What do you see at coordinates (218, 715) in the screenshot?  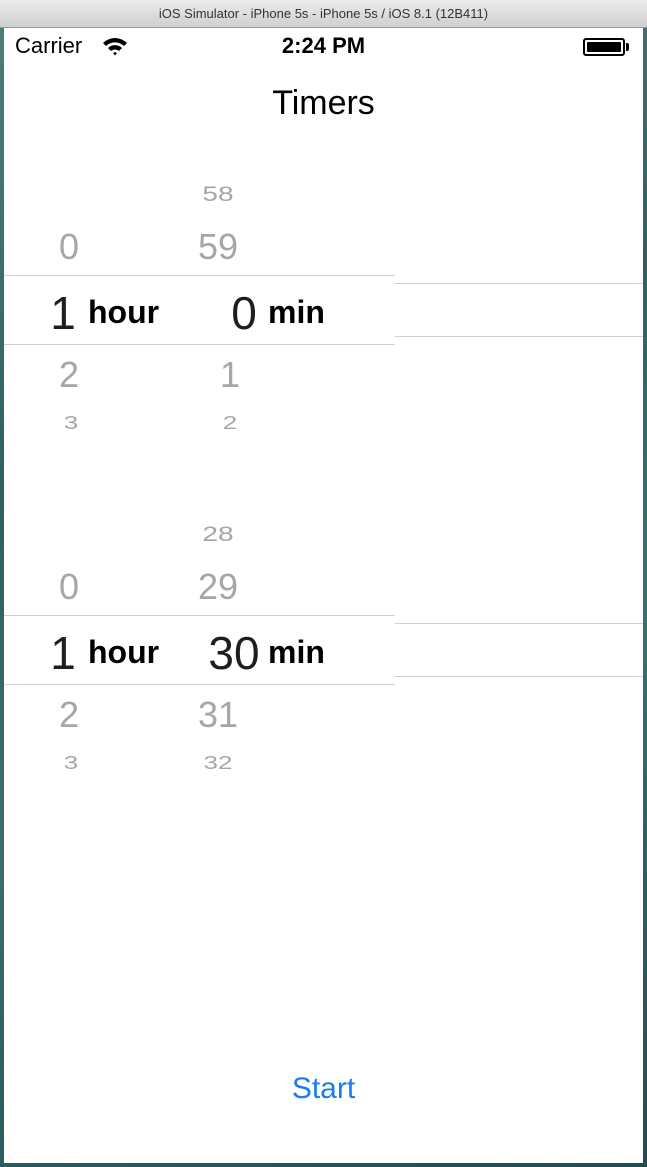 I see `minute-option: 31` at bounding box center [218, 715].